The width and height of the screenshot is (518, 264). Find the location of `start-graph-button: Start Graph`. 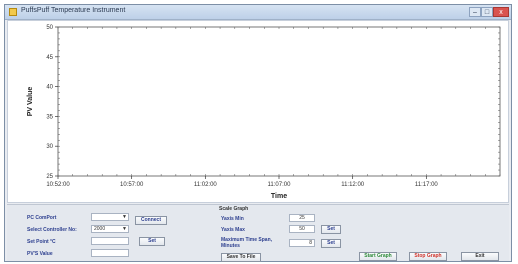

start-graph-button: Start Graph is located at coordinates (378, 256).